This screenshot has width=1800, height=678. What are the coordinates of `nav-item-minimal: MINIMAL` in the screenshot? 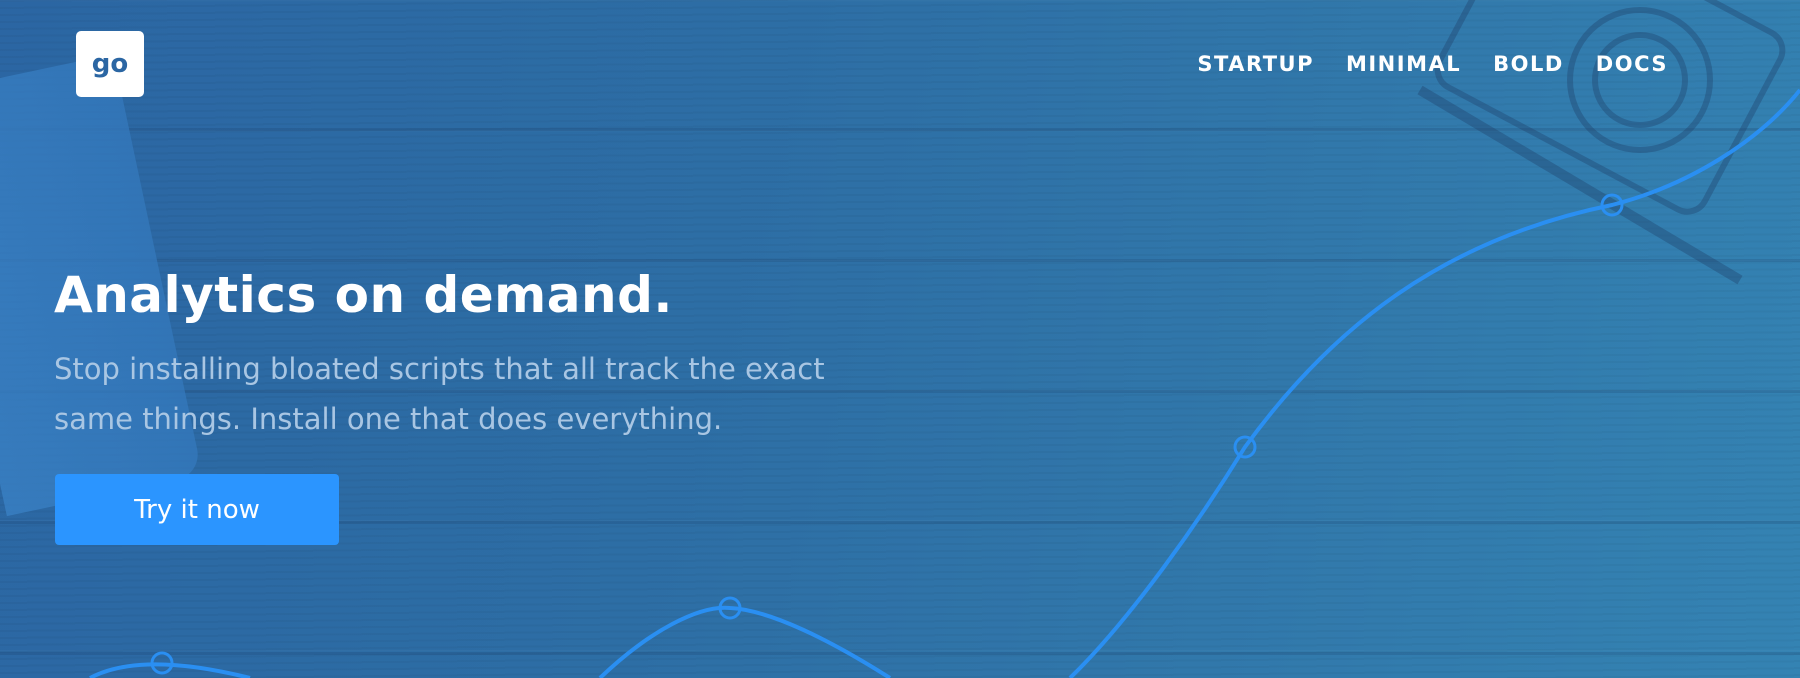 It's located at (1403, 64).